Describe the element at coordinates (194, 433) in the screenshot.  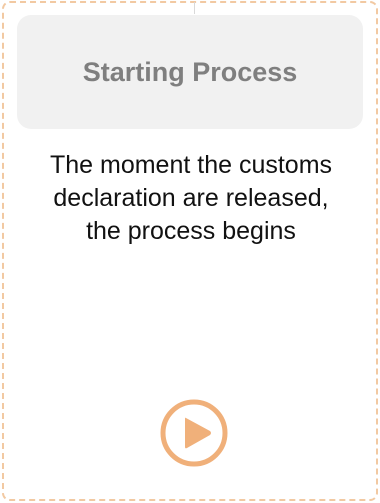
I see `play-circle-icon` at that location.